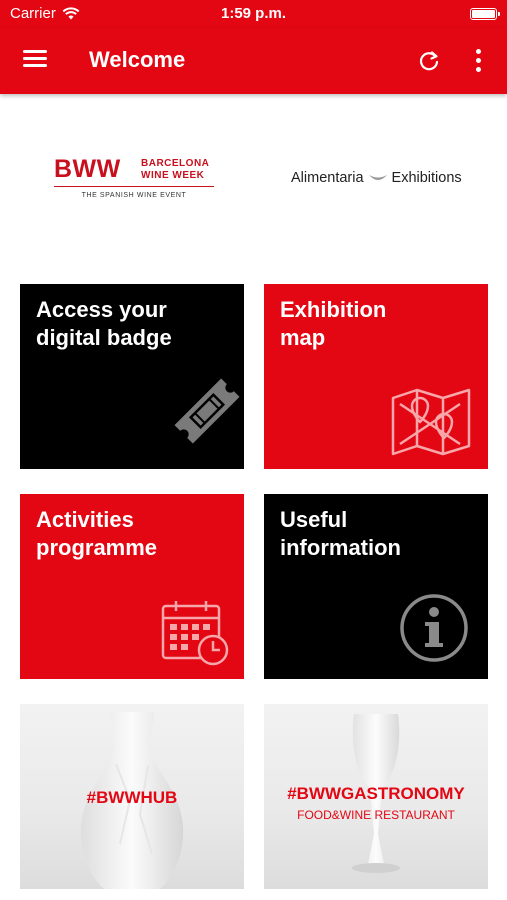  I want to click on bww-city-line2: WINE WEEK, so click(173, 175).